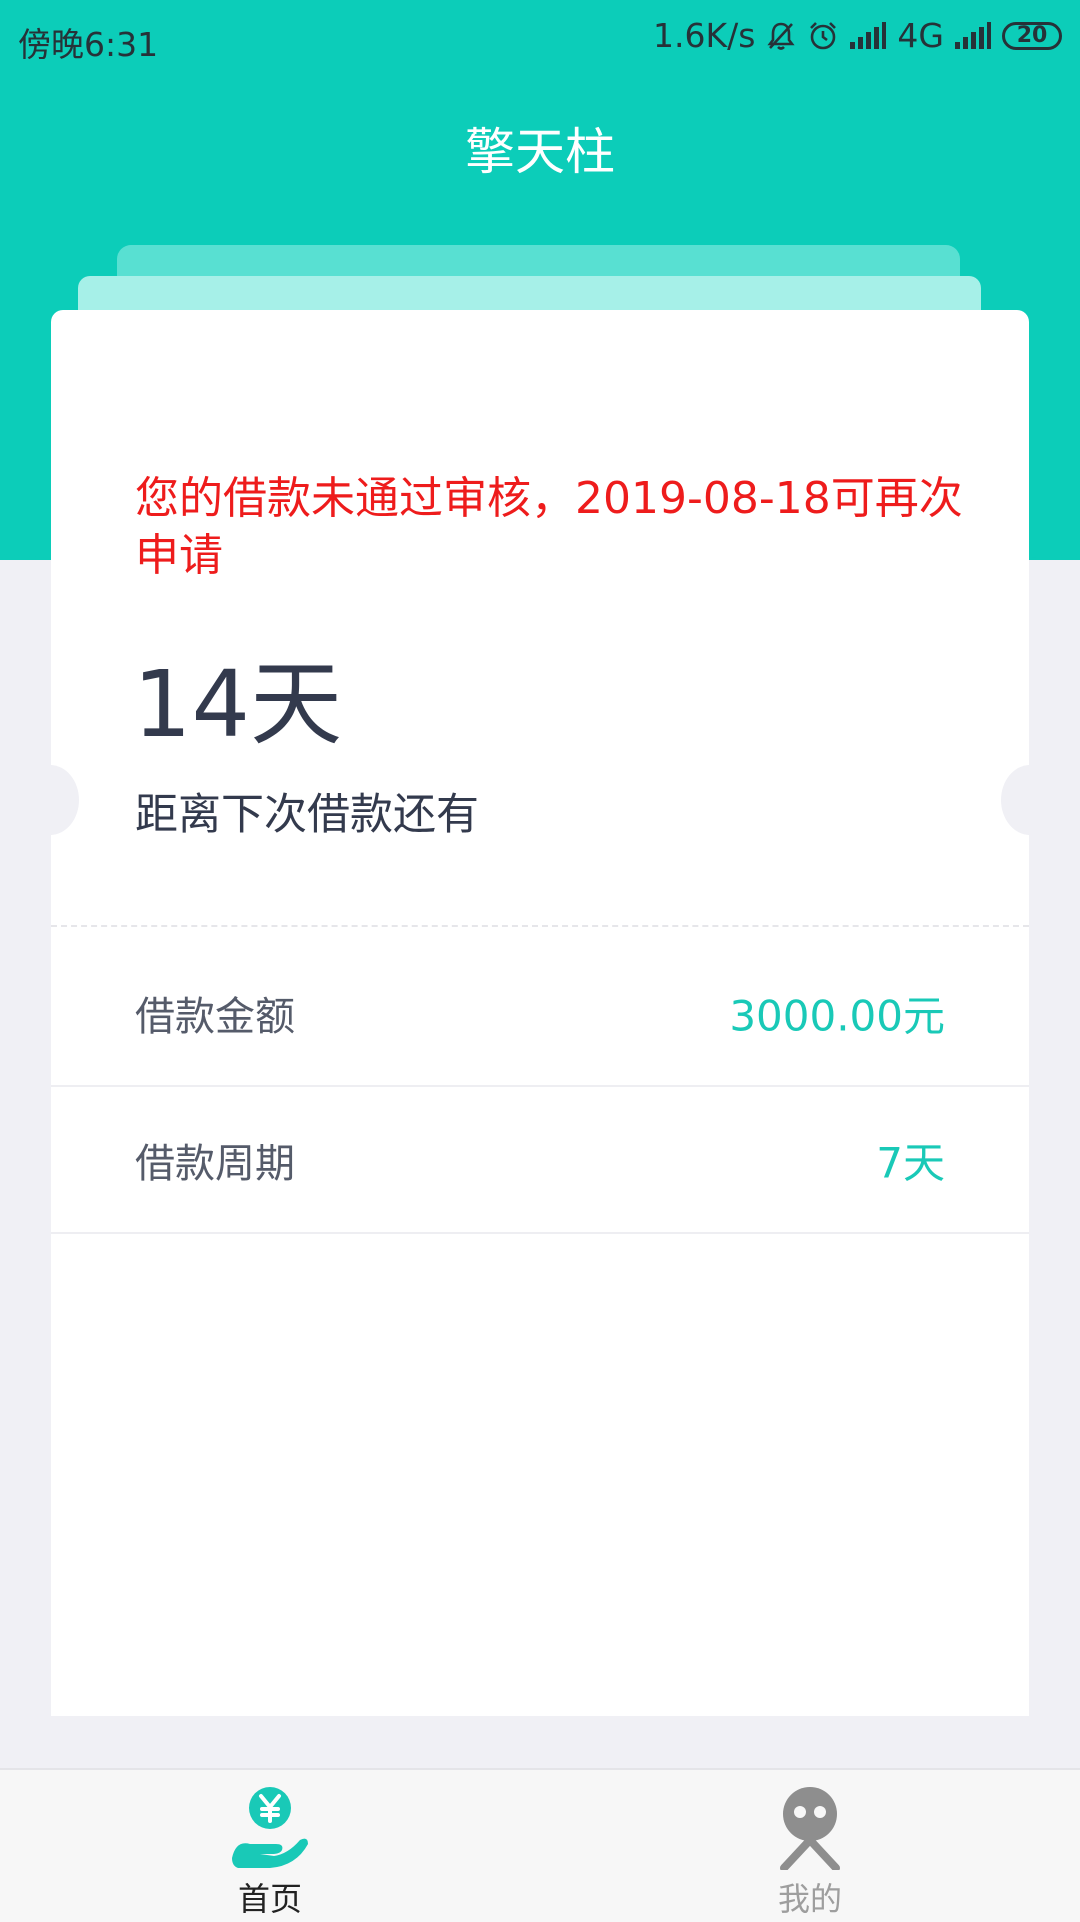 This screenshot has height=1922, width=1080. Describe the element at coordinates (540, 1731) in the screenshot. I see `card-wave-edge` at that location.